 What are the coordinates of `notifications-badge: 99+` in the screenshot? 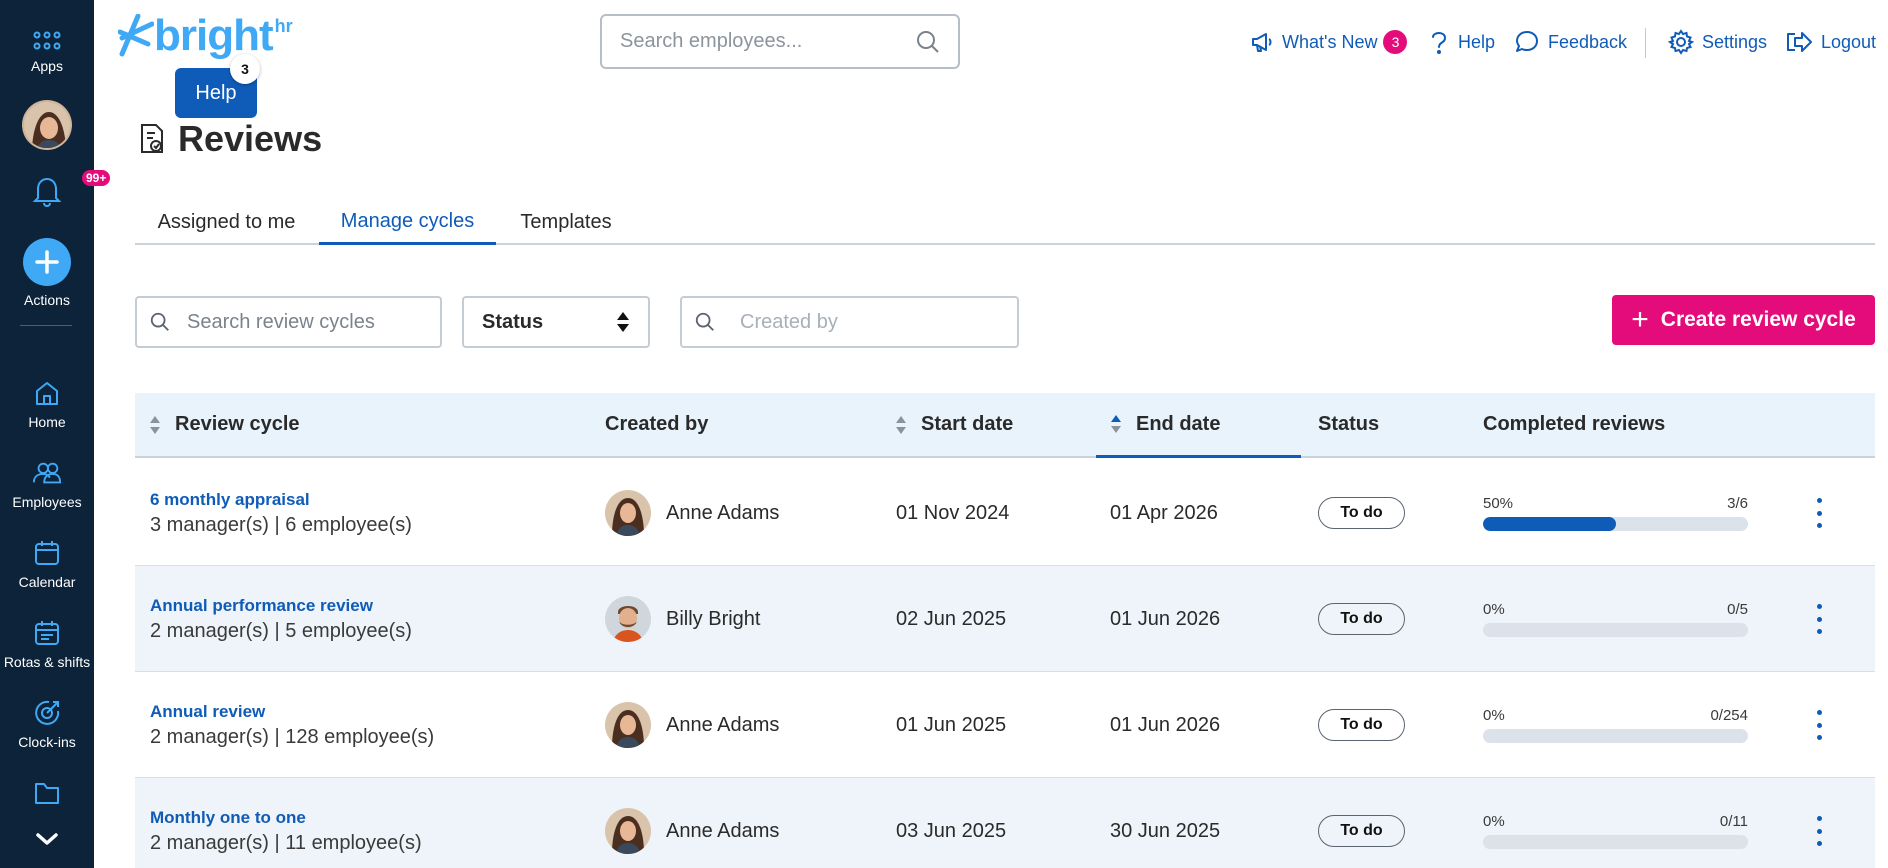 It's located at (96, 178).